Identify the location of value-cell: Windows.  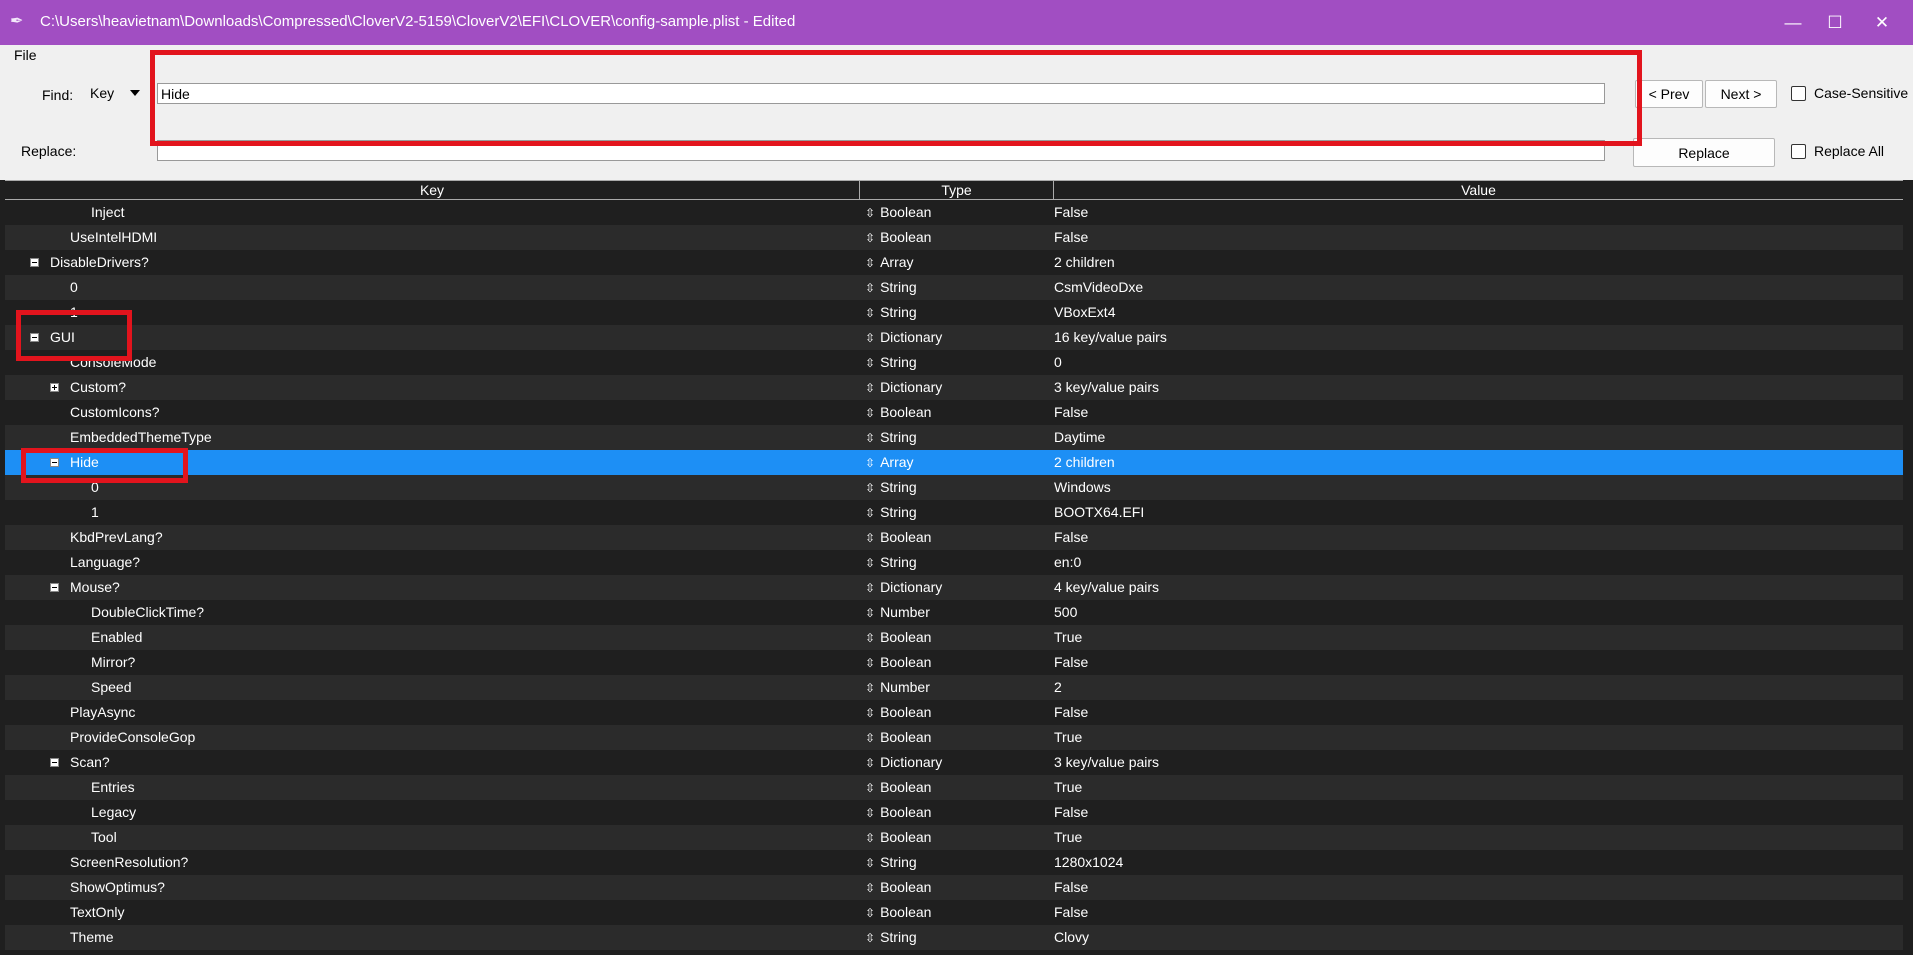
(1082, 487).